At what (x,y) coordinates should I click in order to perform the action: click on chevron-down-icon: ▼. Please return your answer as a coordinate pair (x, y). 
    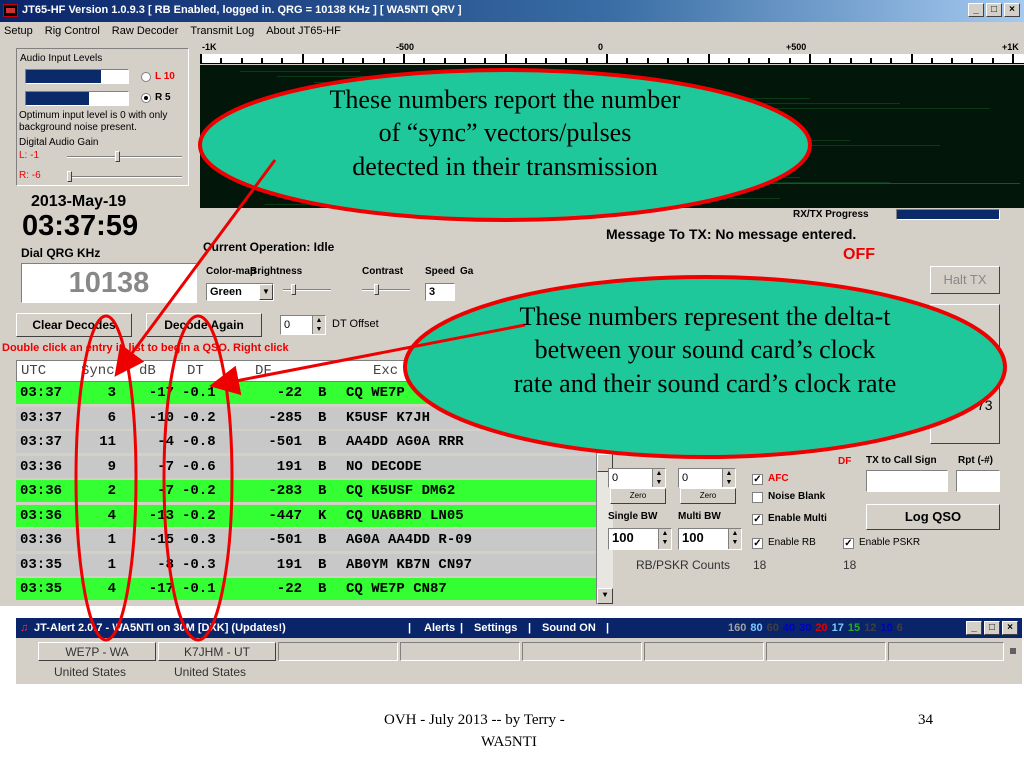
    Looking at the image, I should click on (266, 292).